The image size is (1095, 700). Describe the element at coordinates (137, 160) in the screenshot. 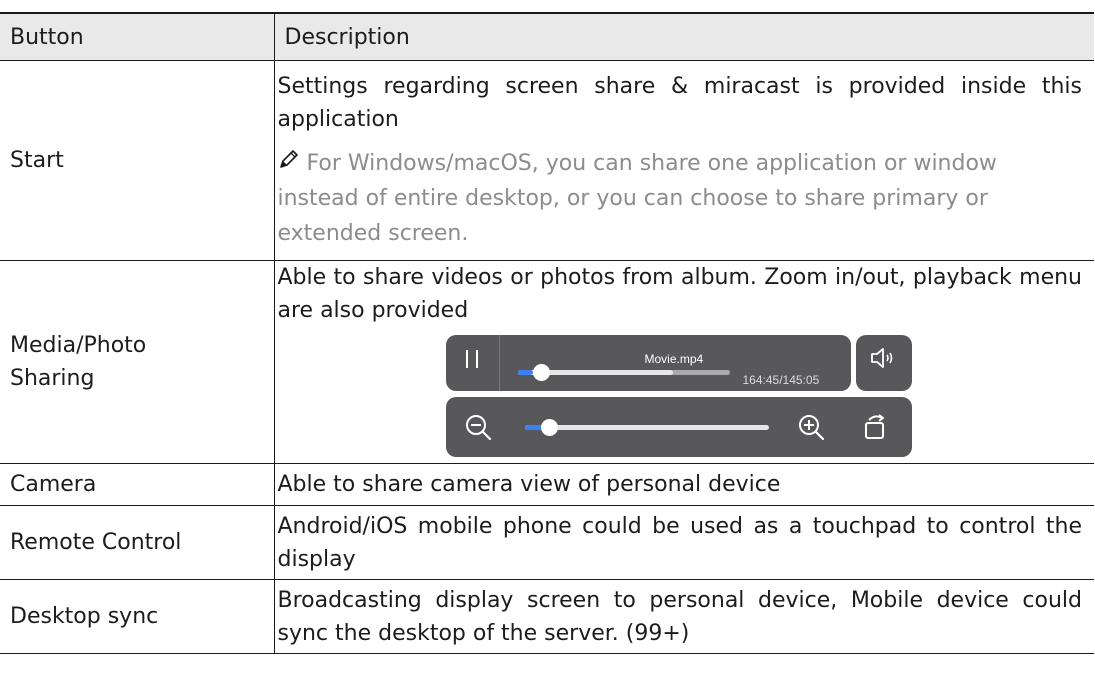

I see `row-button-label: Start` at that location.